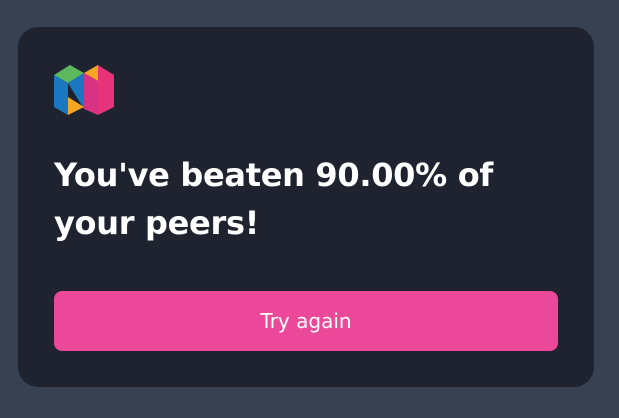  I want to click on try-again-button: Try again, so click(306, 321).